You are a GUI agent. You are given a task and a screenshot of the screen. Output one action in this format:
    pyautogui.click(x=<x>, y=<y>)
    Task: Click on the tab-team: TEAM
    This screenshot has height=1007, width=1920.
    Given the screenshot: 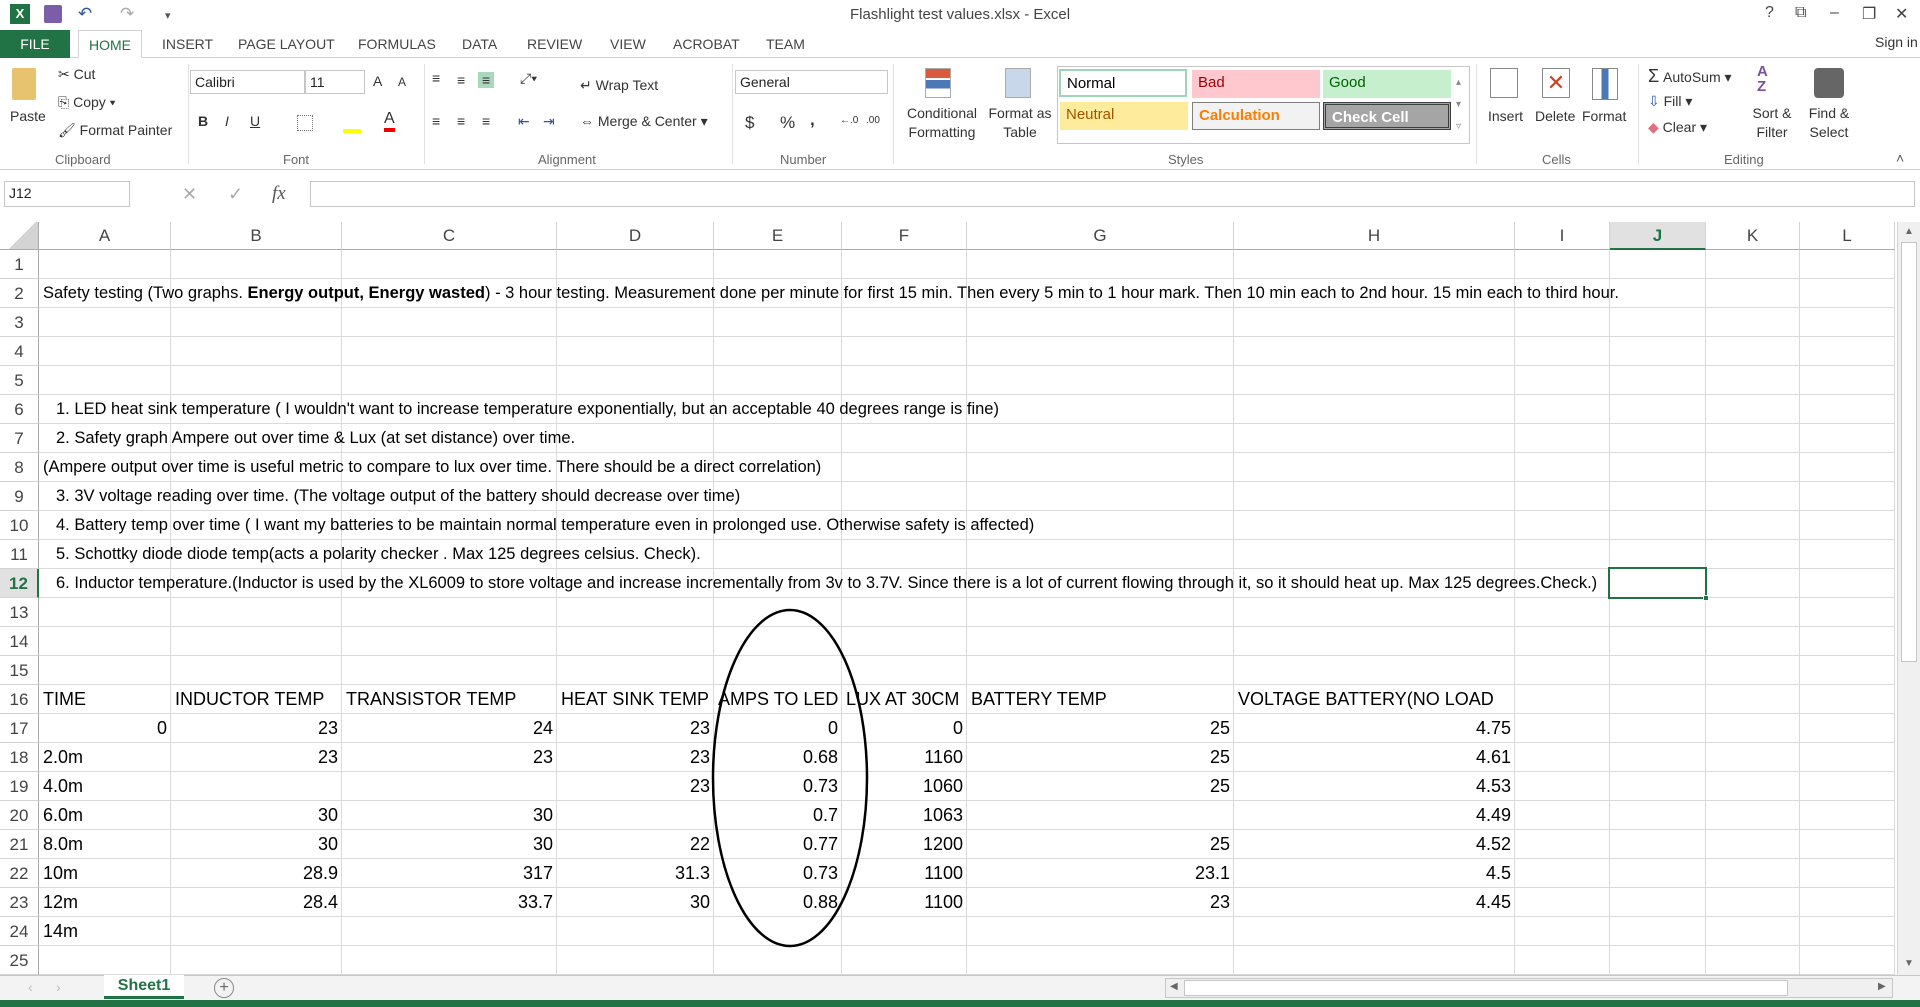 What is the action you would take?
    pyautogui.click(x=785, y=44)
    